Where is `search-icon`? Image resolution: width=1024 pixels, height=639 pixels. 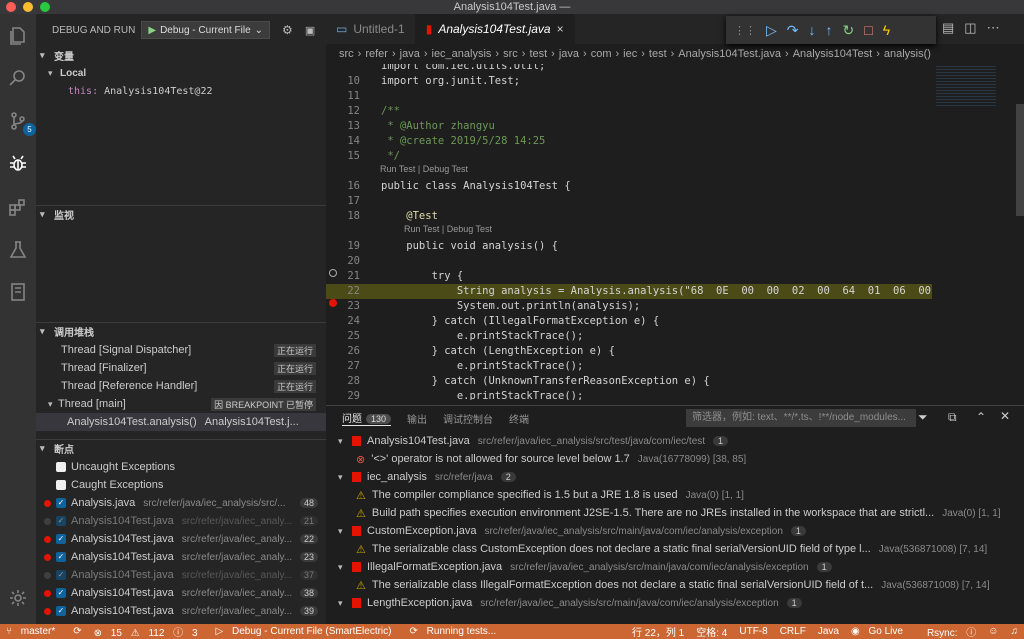 search-icon is located at coordinates (18, 78).